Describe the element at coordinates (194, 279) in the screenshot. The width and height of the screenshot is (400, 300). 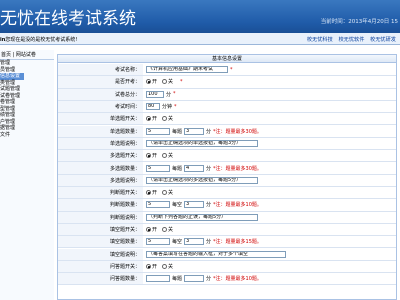
I see `qa-score-input` at that location.